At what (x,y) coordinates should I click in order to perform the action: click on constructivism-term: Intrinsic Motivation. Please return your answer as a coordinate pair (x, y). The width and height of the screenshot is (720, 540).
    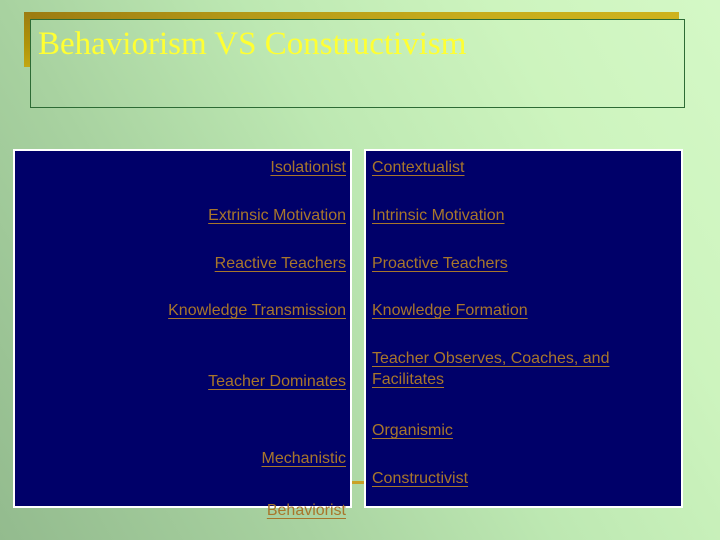
    Looking at the image, I should click on (438, 215).